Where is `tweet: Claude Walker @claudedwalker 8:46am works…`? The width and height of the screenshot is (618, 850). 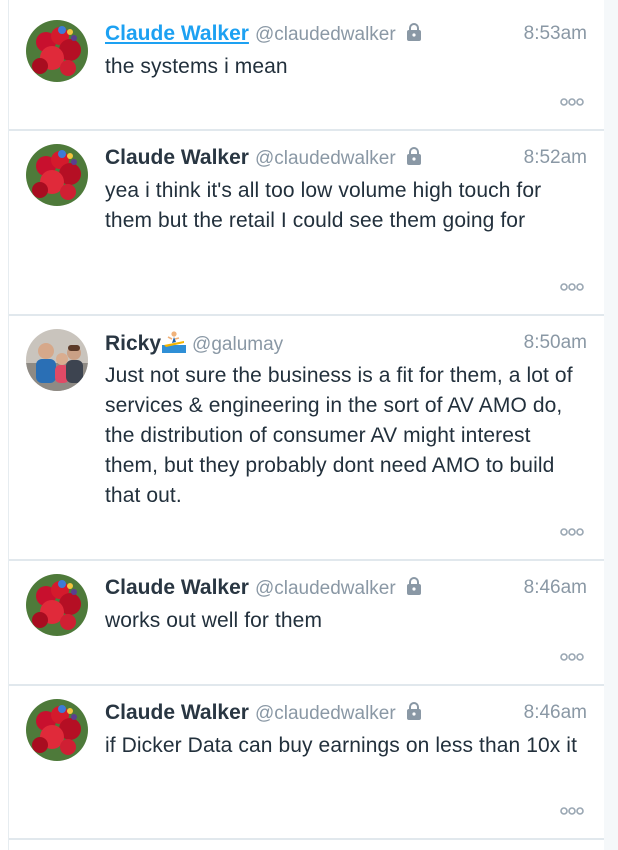
tweet: Claude Walker @claudedwalker 8:46am works… is located at coordinates (307, 623).